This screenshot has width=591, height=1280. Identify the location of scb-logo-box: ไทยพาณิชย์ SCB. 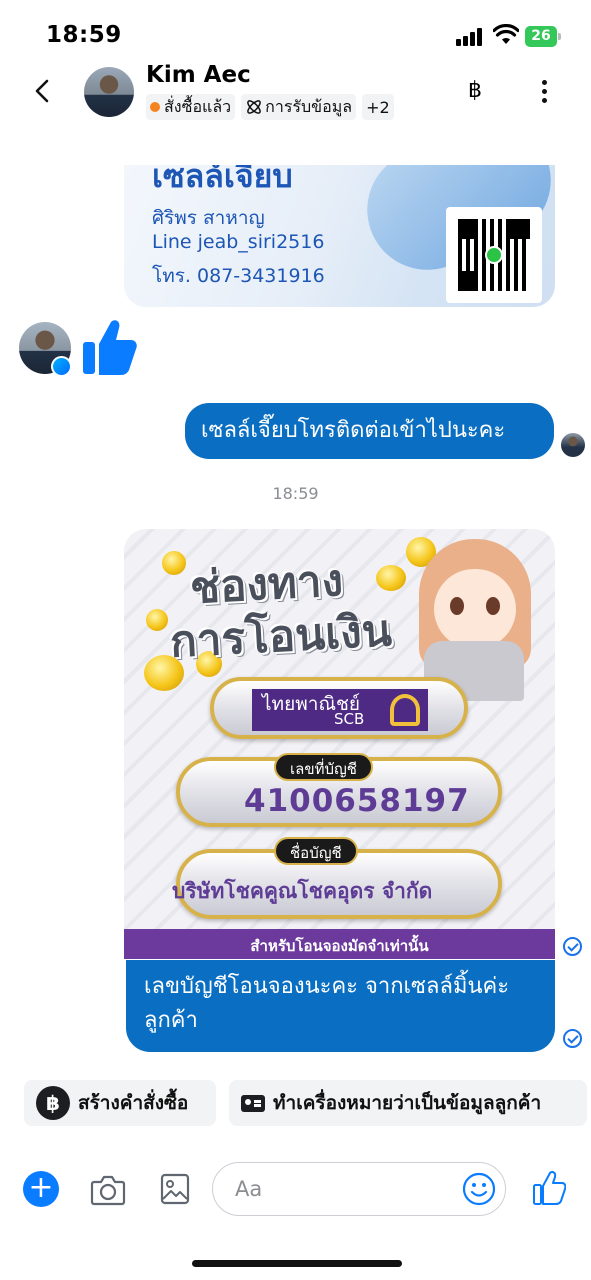
(340, 710).